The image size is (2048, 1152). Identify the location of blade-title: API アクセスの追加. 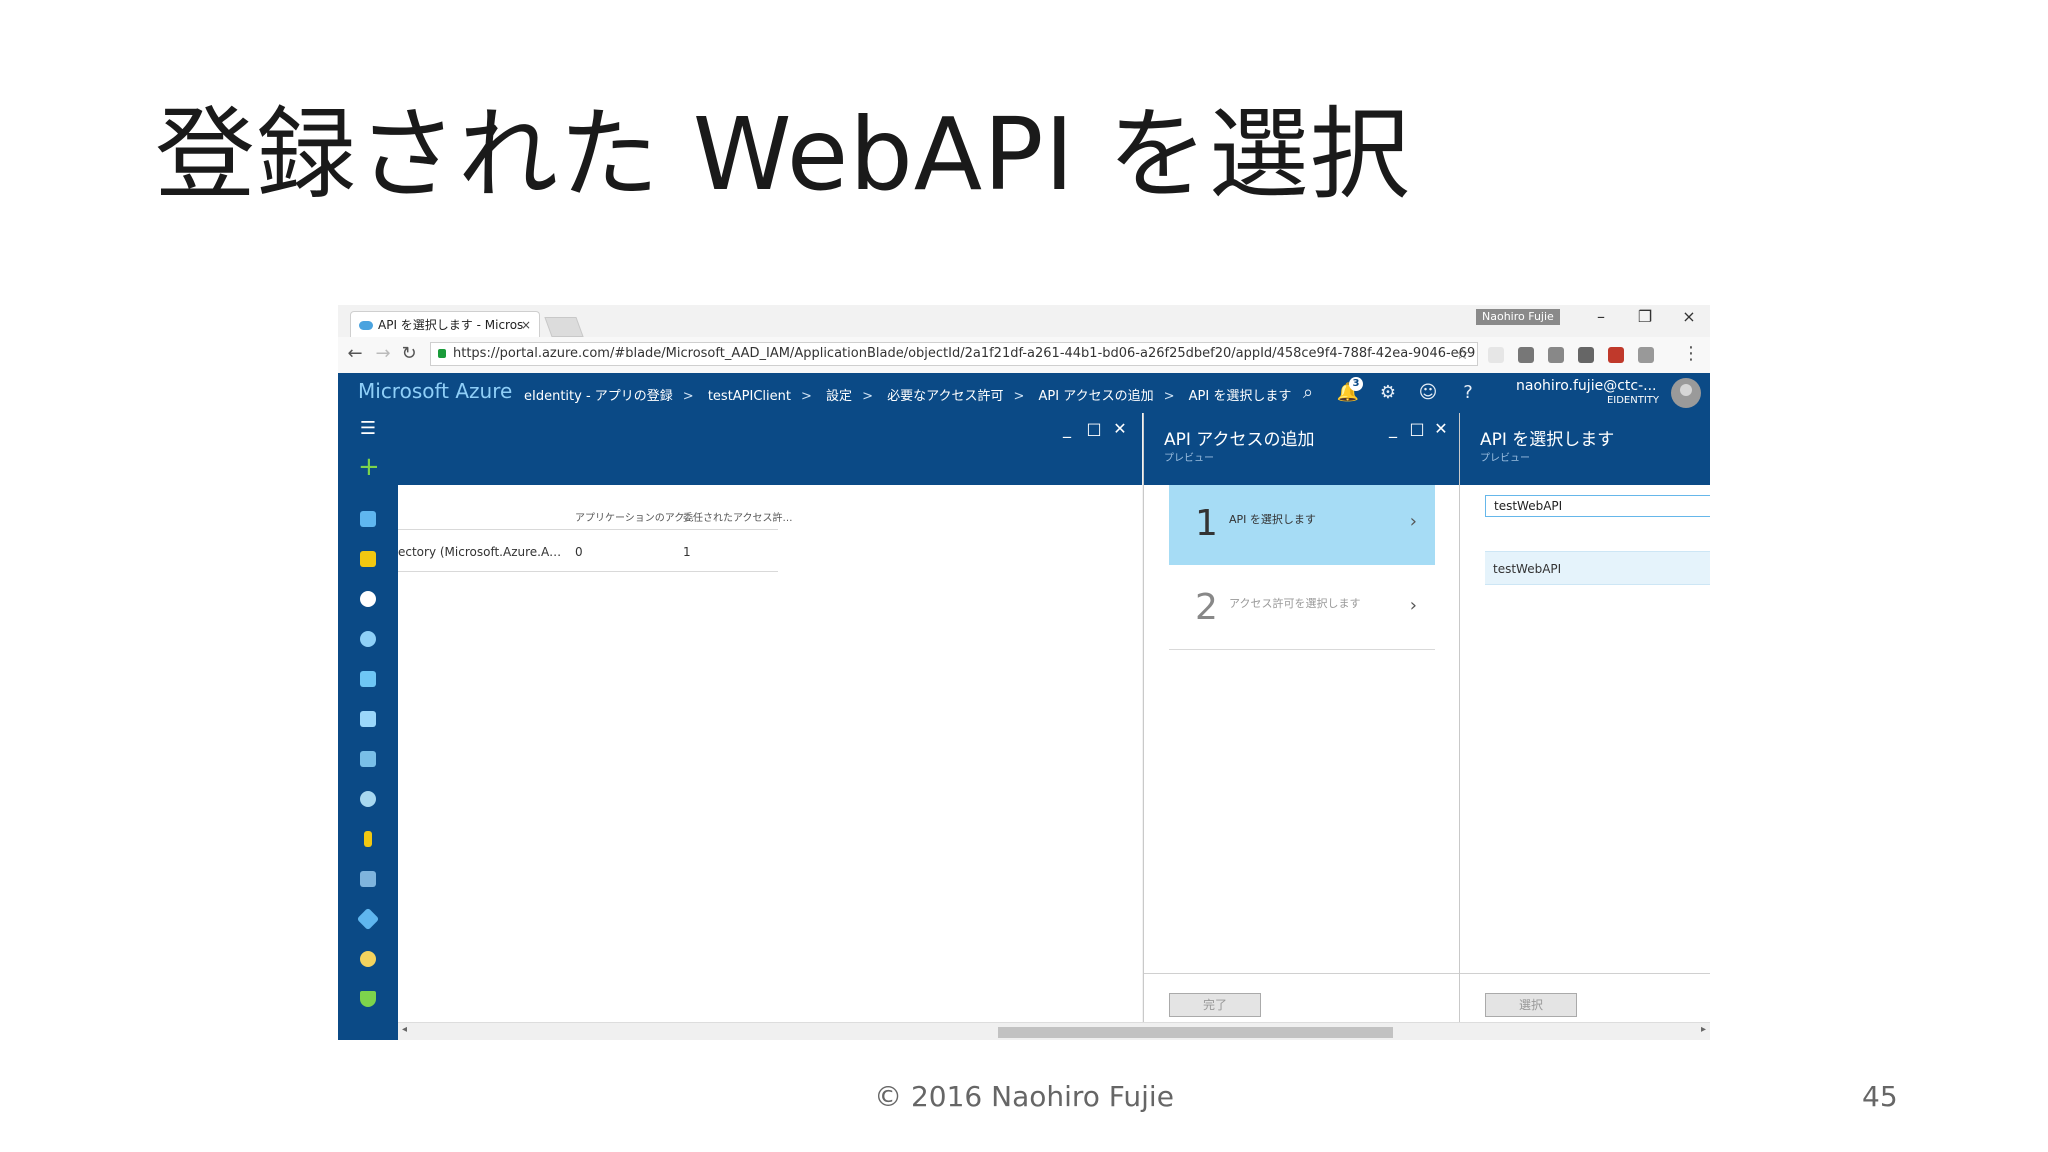
(1239, 440).